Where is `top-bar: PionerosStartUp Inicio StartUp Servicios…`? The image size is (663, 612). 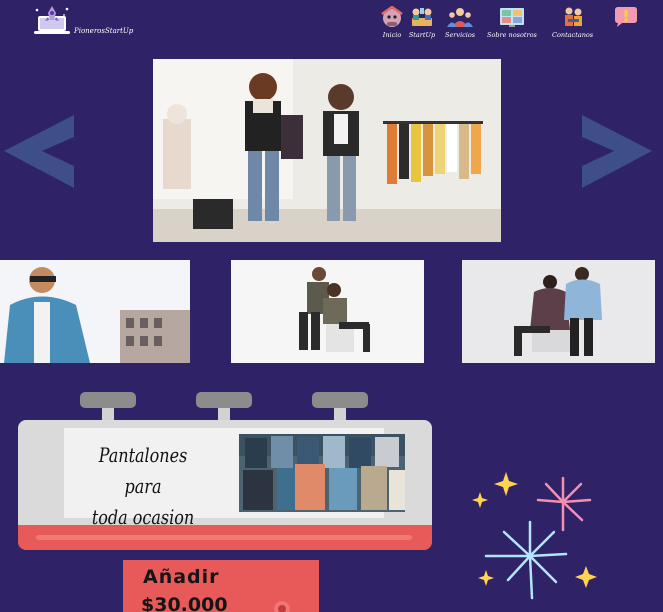
top-bar: PionerosStartUp Inicio StartUp Servicios… is located at coordinates (331, 22).